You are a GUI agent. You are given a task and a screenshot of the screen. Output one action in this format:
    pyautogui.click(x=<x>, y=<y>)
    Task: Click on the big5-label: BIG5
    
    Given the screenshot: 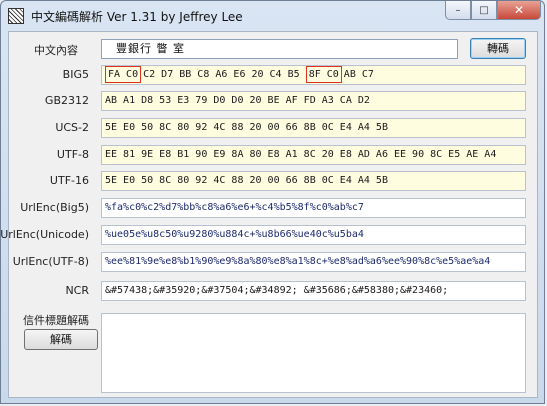 What is the action you would take?
    pyautogui.click(x=75, y=74)
    